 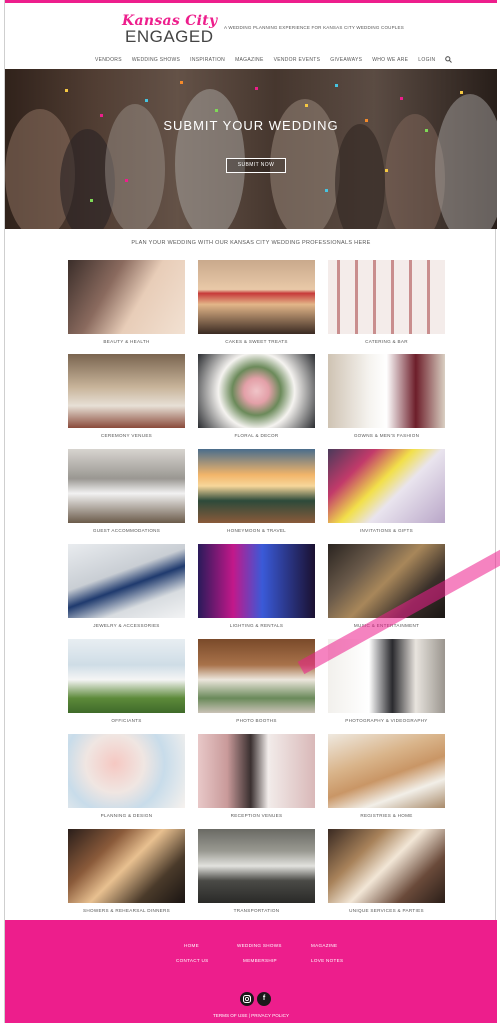 What do you see at coordinates (126, 530) in the screenshot?
I see `category-label: GUEST ACCOMMODATIONS` at bounding box center [126, 530].